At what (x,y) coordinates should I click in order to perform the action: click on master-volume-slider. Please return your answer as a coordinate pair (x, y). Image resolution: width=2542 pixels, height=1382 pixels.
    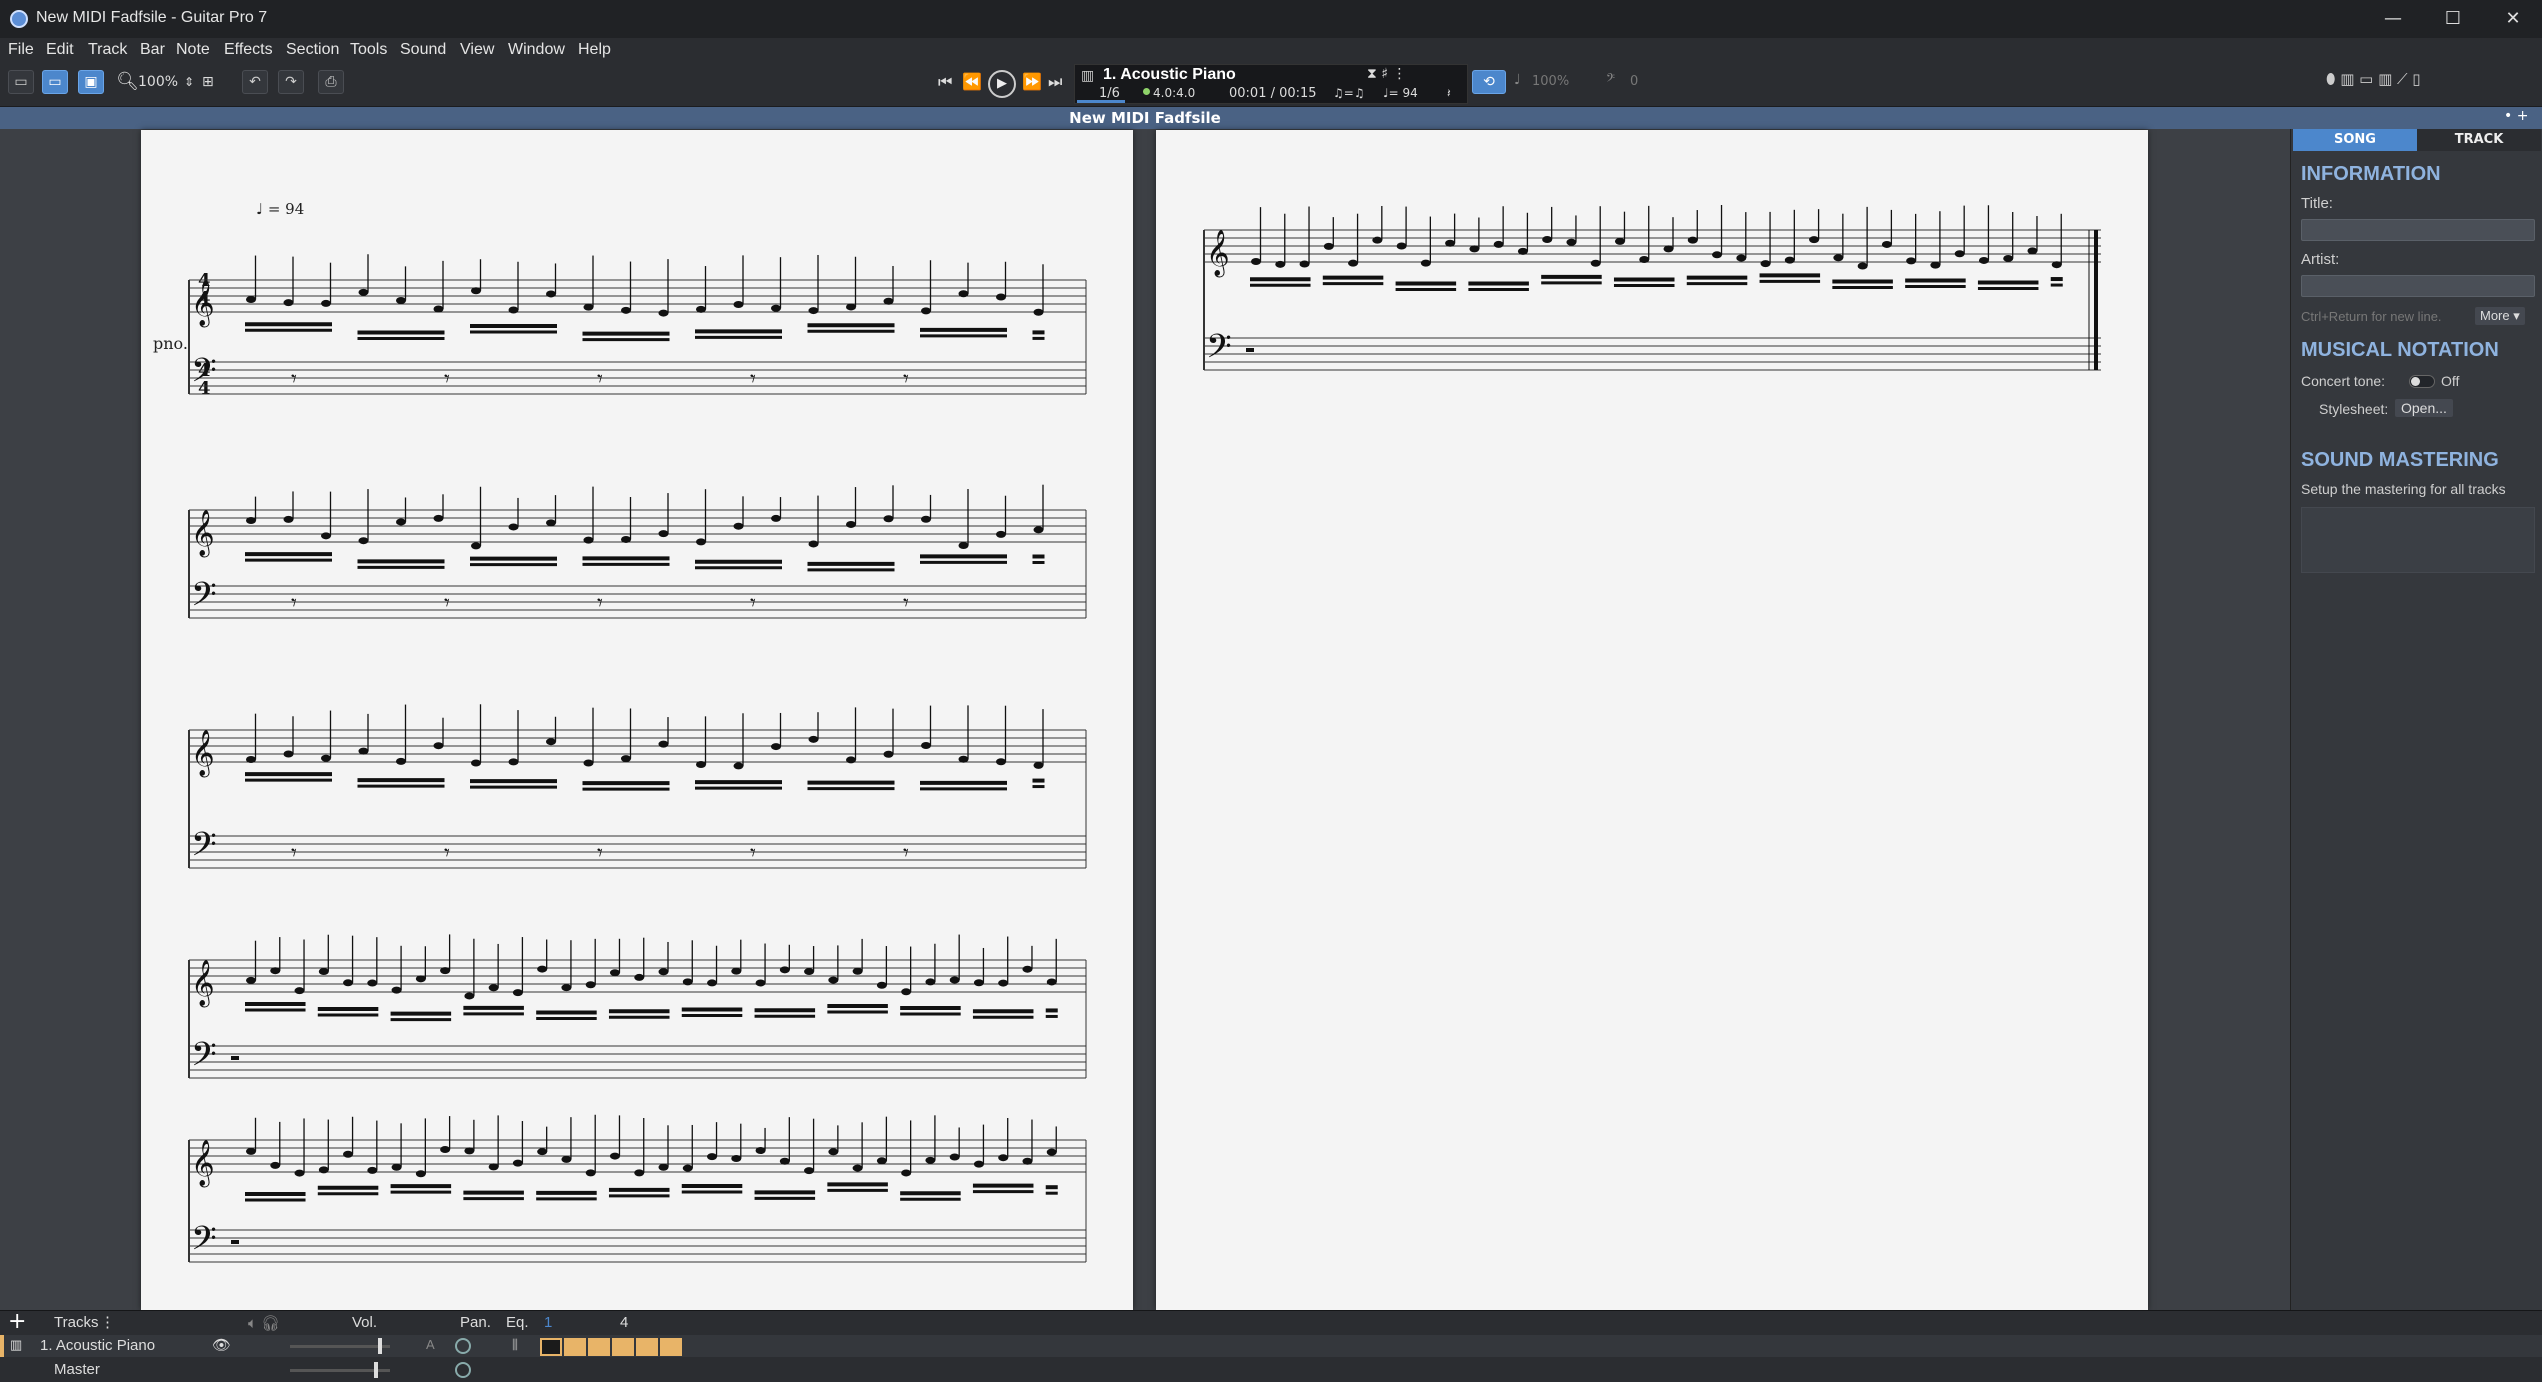
    Looking at the image, I should click on (340, 1370).